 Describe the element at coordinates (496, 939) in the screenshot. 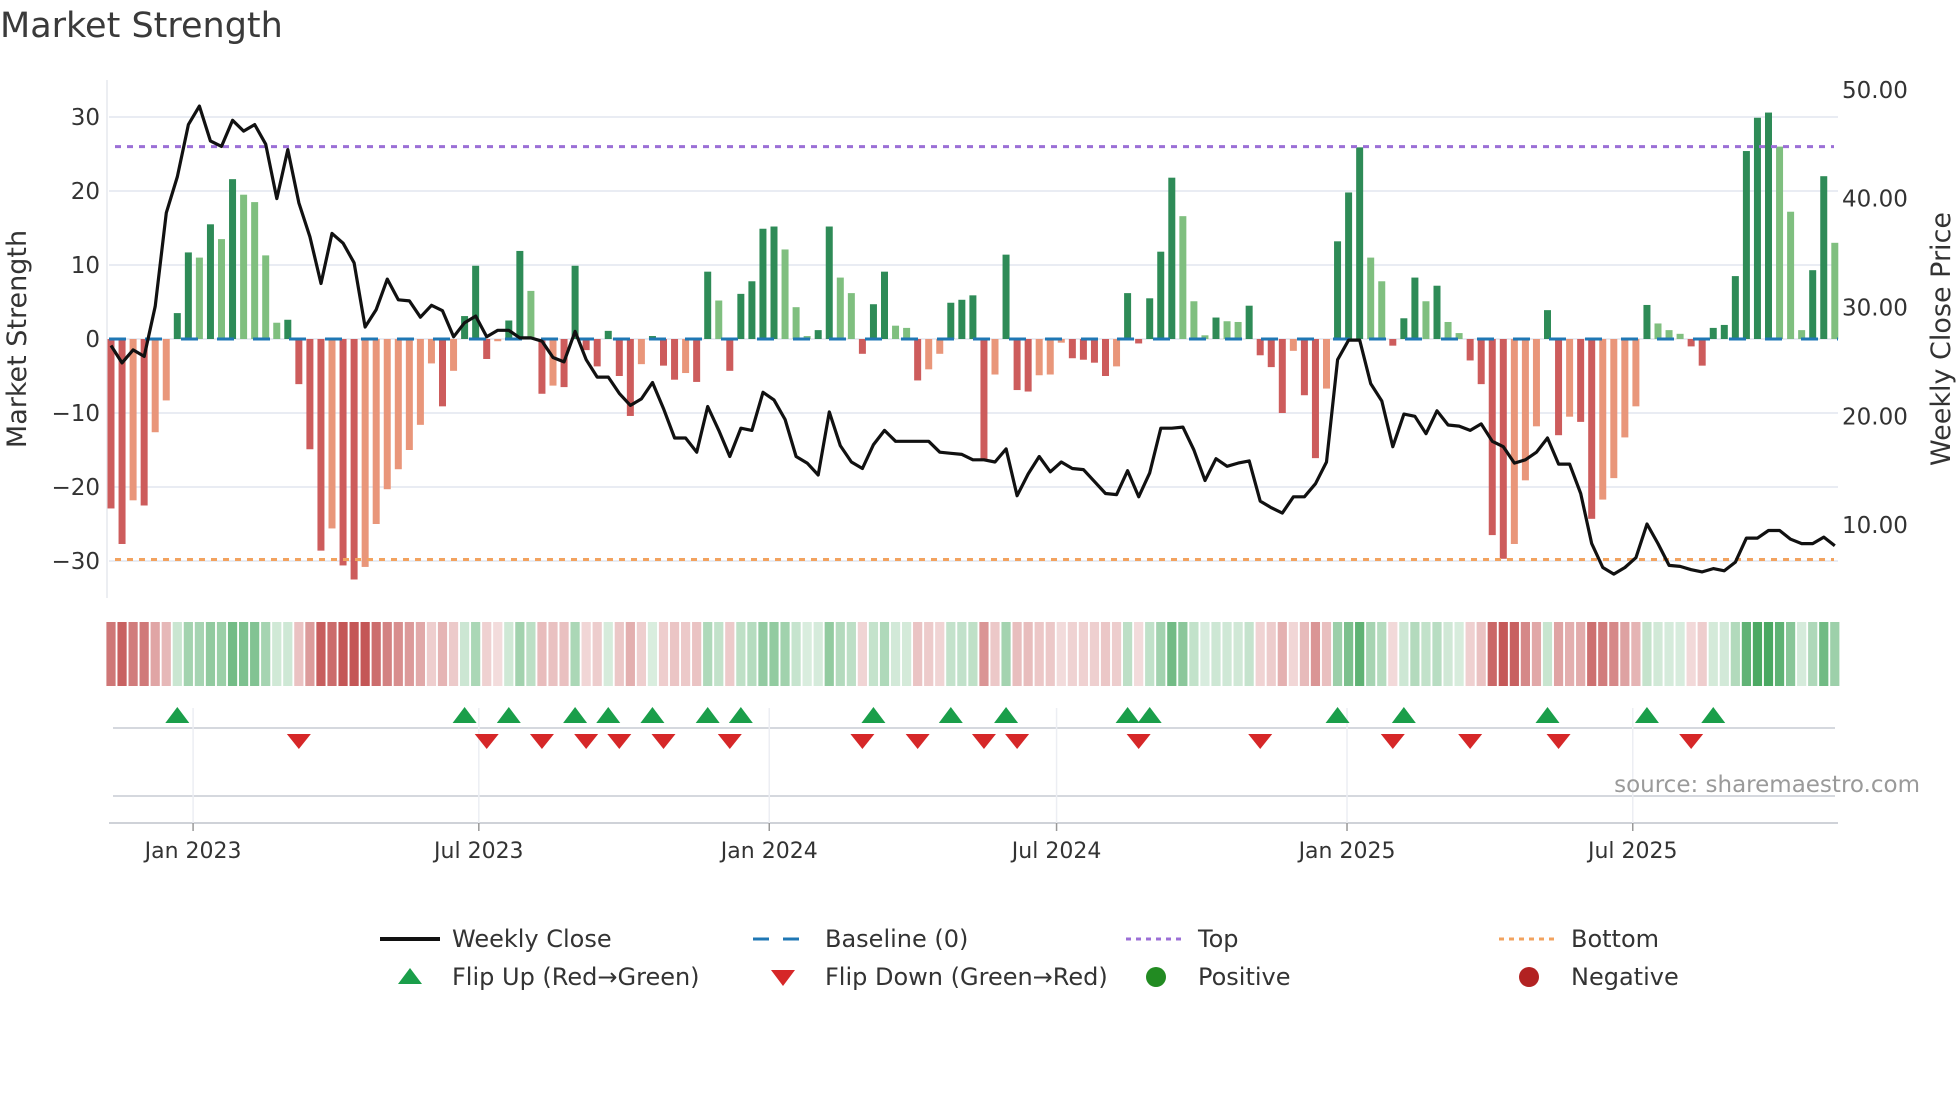

I see `legend-weekly-close: Weekly Close` at that location.